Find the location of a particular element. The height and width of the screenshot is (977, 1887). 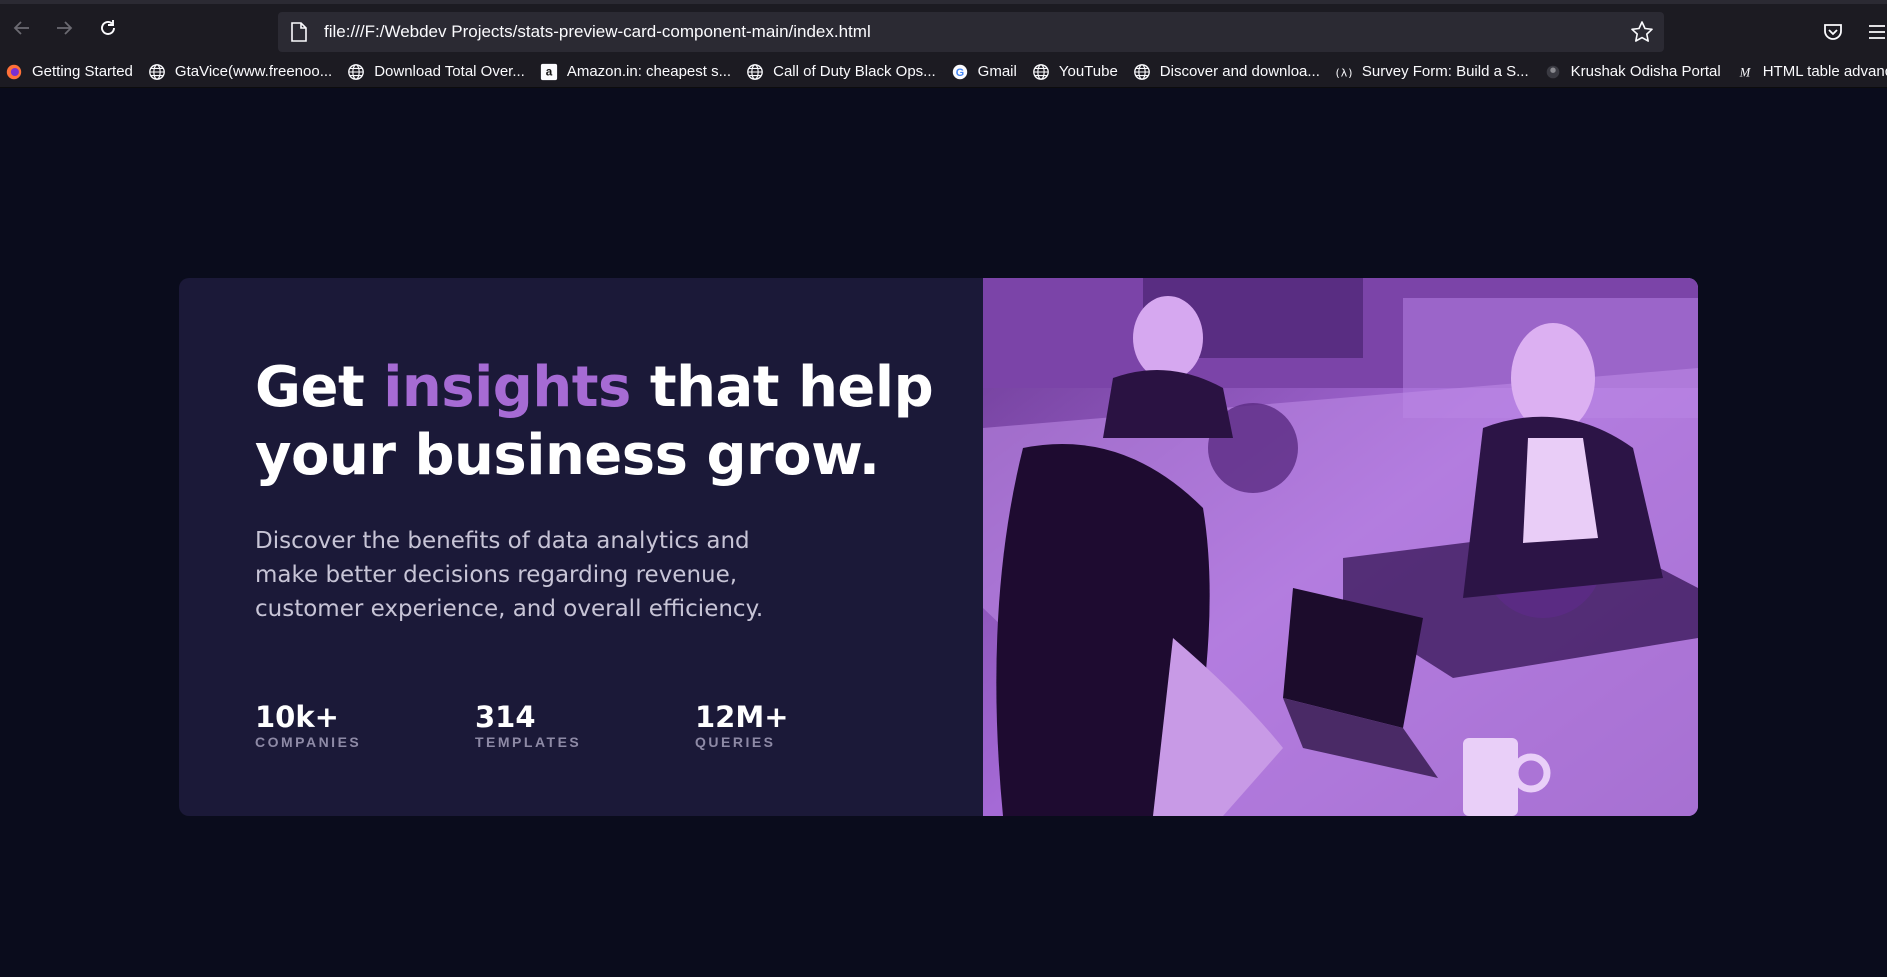

google-icon: G is located at coordinates (960, 72).